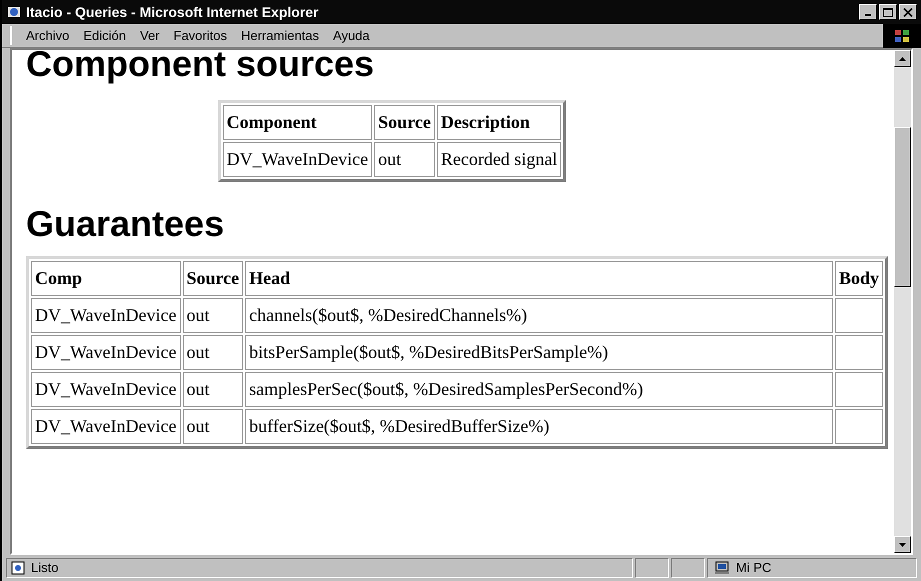 The image size is (921, 581). I want to click on maximize-button, so click(888, 12).